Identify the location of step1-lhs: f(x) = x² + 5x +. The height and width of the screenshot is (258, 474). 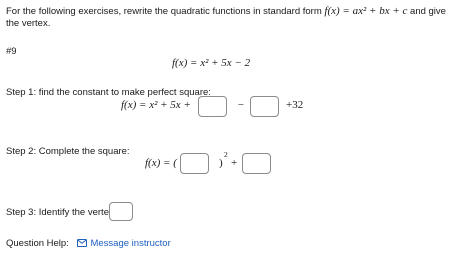
(156, 105).